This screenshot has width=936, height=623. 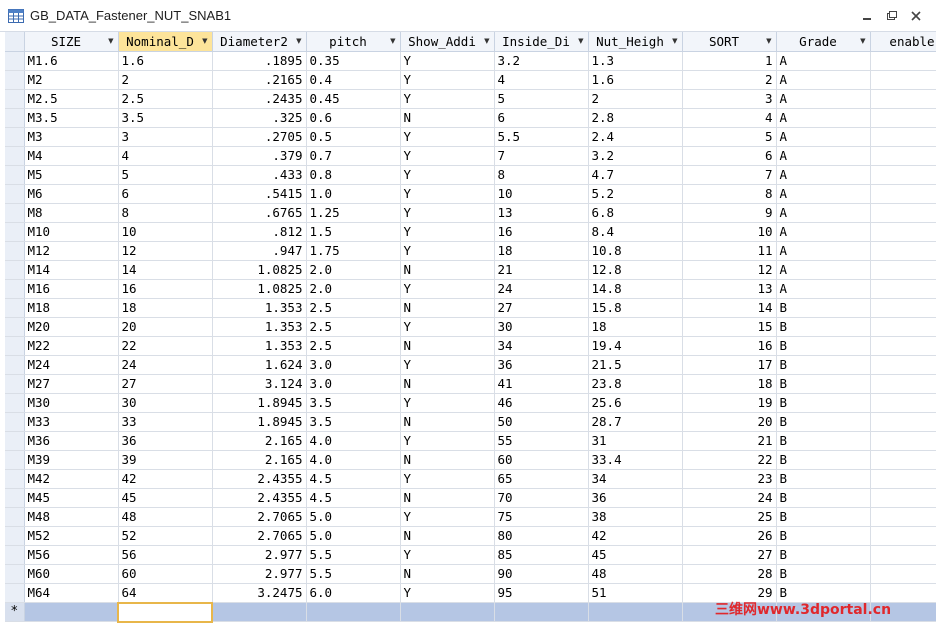 I want to click on table-cell: 39, so click(x=165, y=460).